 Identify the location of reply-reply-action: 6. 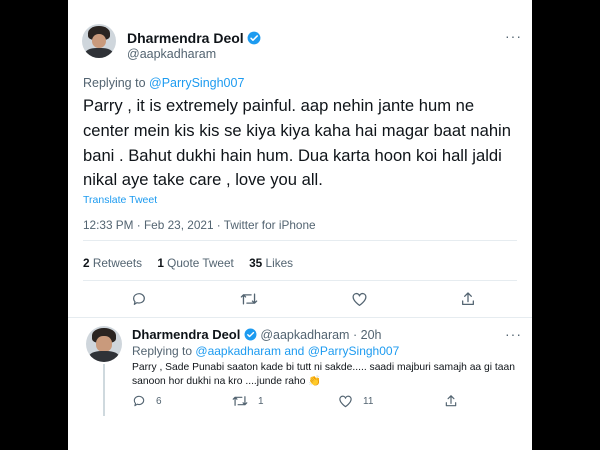
(147, 401).